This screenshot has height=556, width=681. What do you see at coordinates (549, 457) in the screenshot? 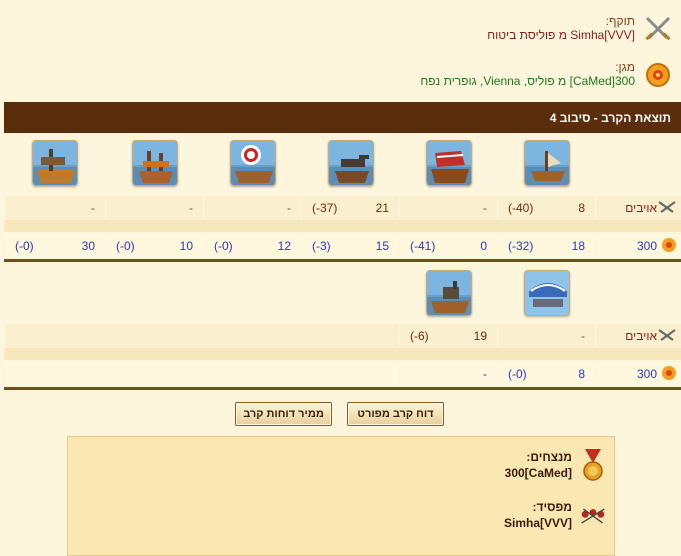
I see `winners-label: מנצחים:` at bounding box center [549, 457].